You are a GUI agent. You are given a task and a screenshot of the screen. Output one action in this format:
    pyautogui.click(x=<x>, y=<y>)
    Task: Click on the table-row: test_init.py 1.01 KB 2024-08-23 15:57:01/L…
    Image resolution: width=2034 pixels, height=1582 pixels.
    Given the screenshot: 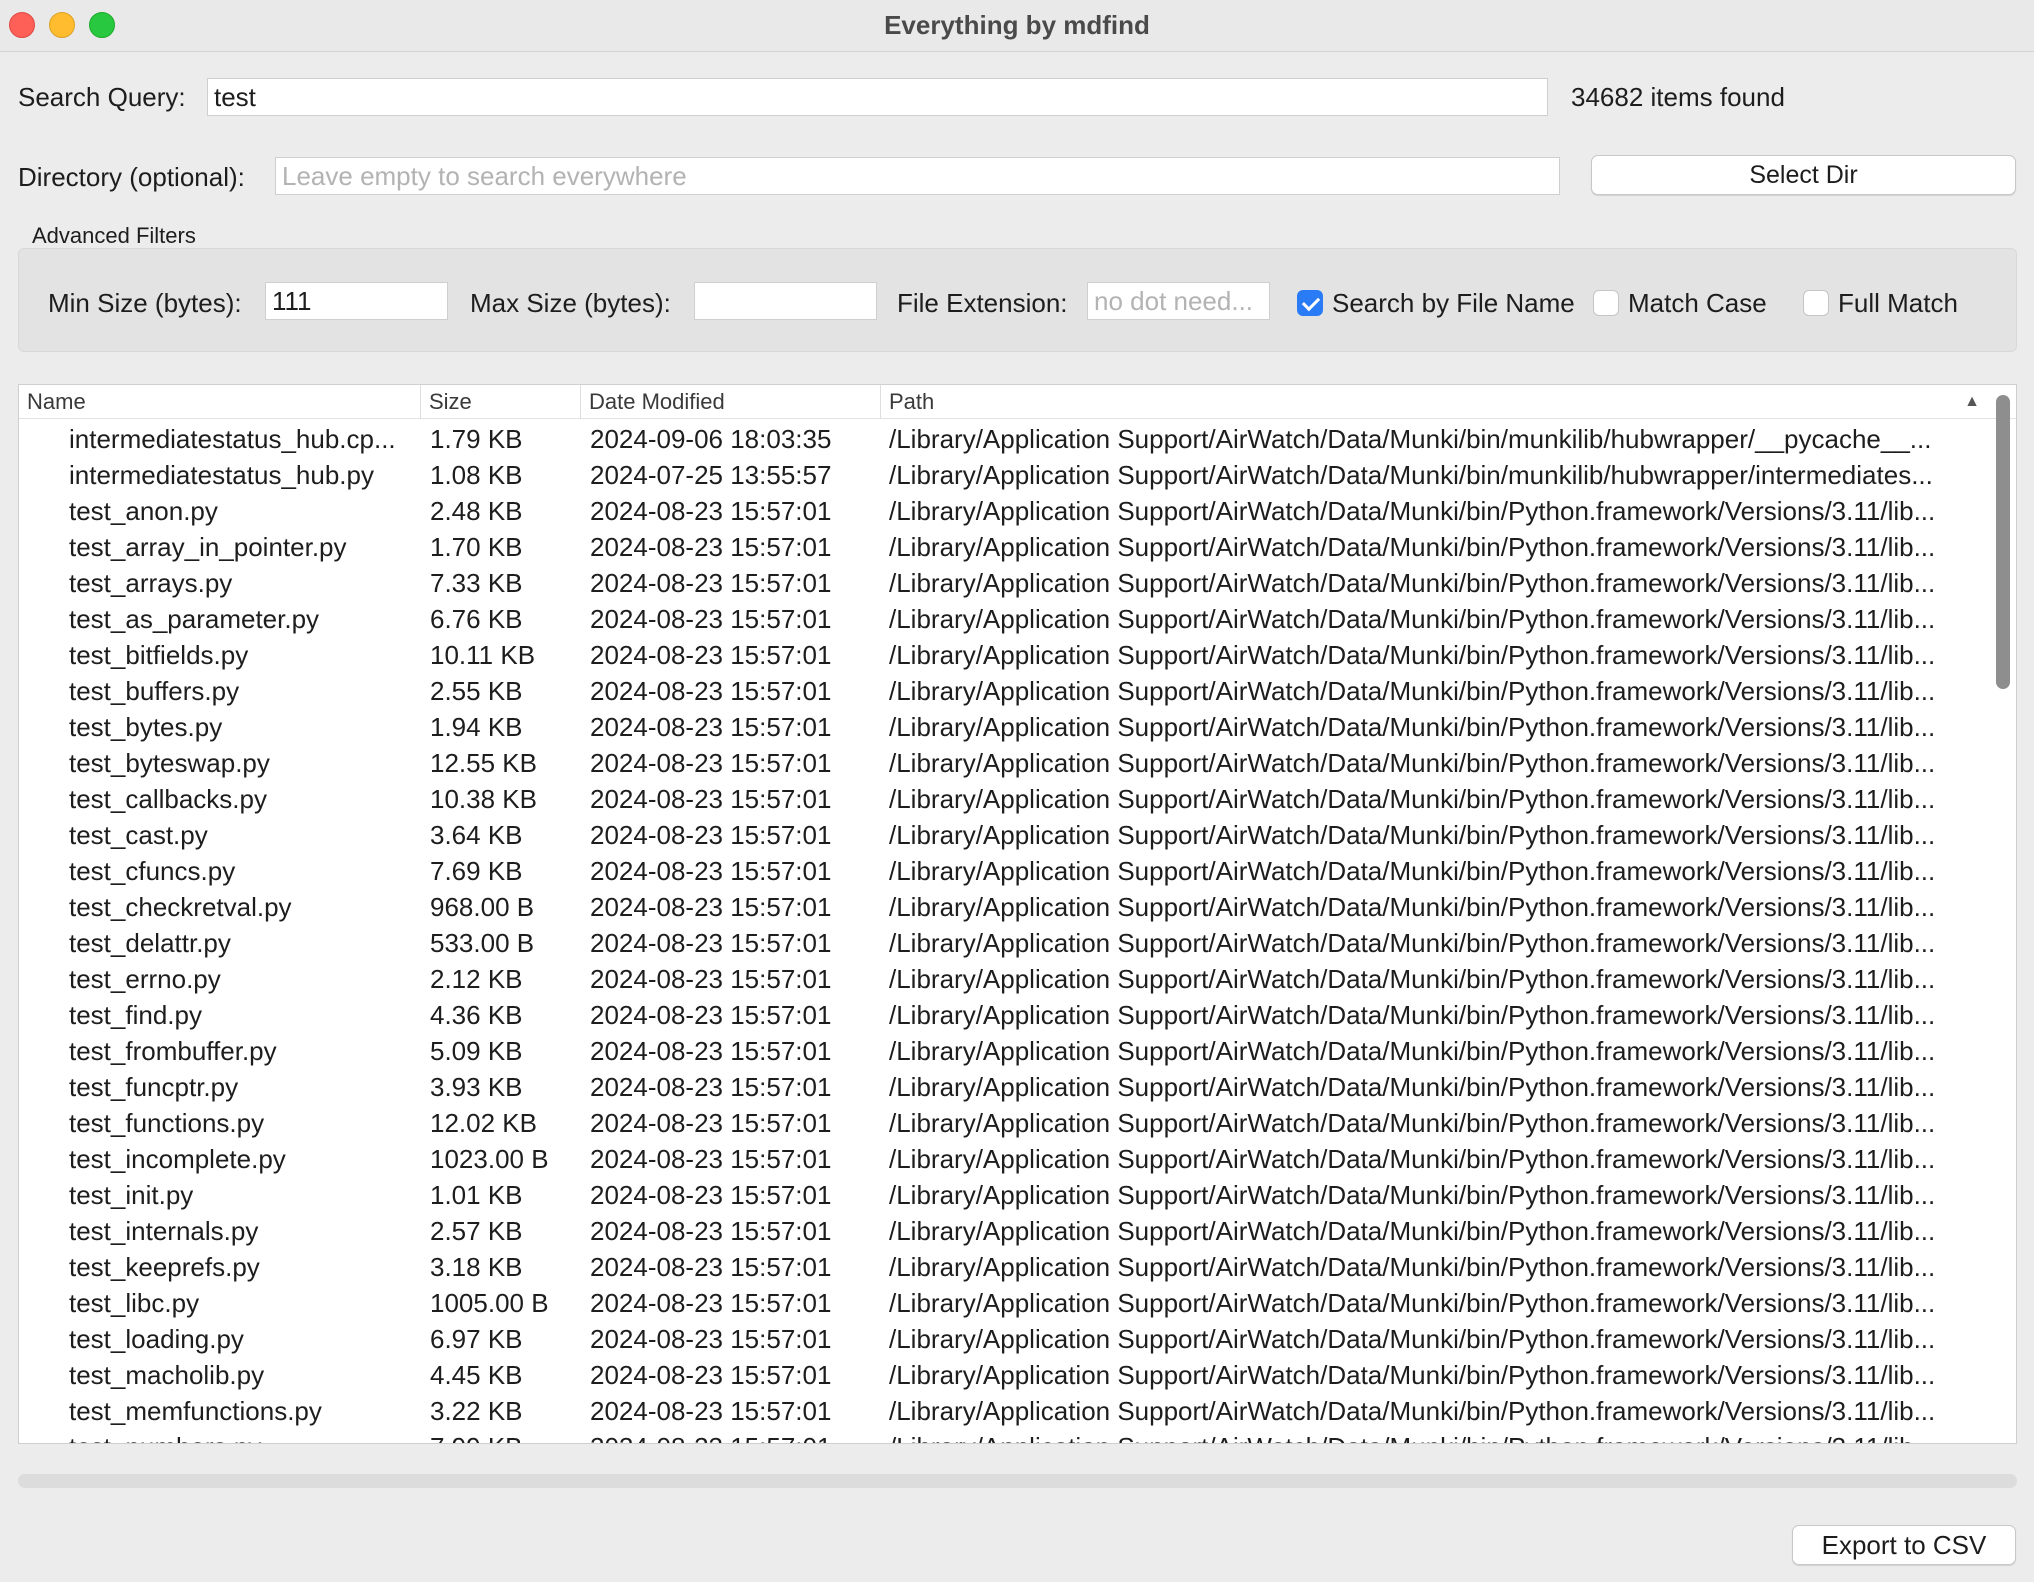 What is the action you would take?
    pyautogui.click(x=1004, y=1195)
    